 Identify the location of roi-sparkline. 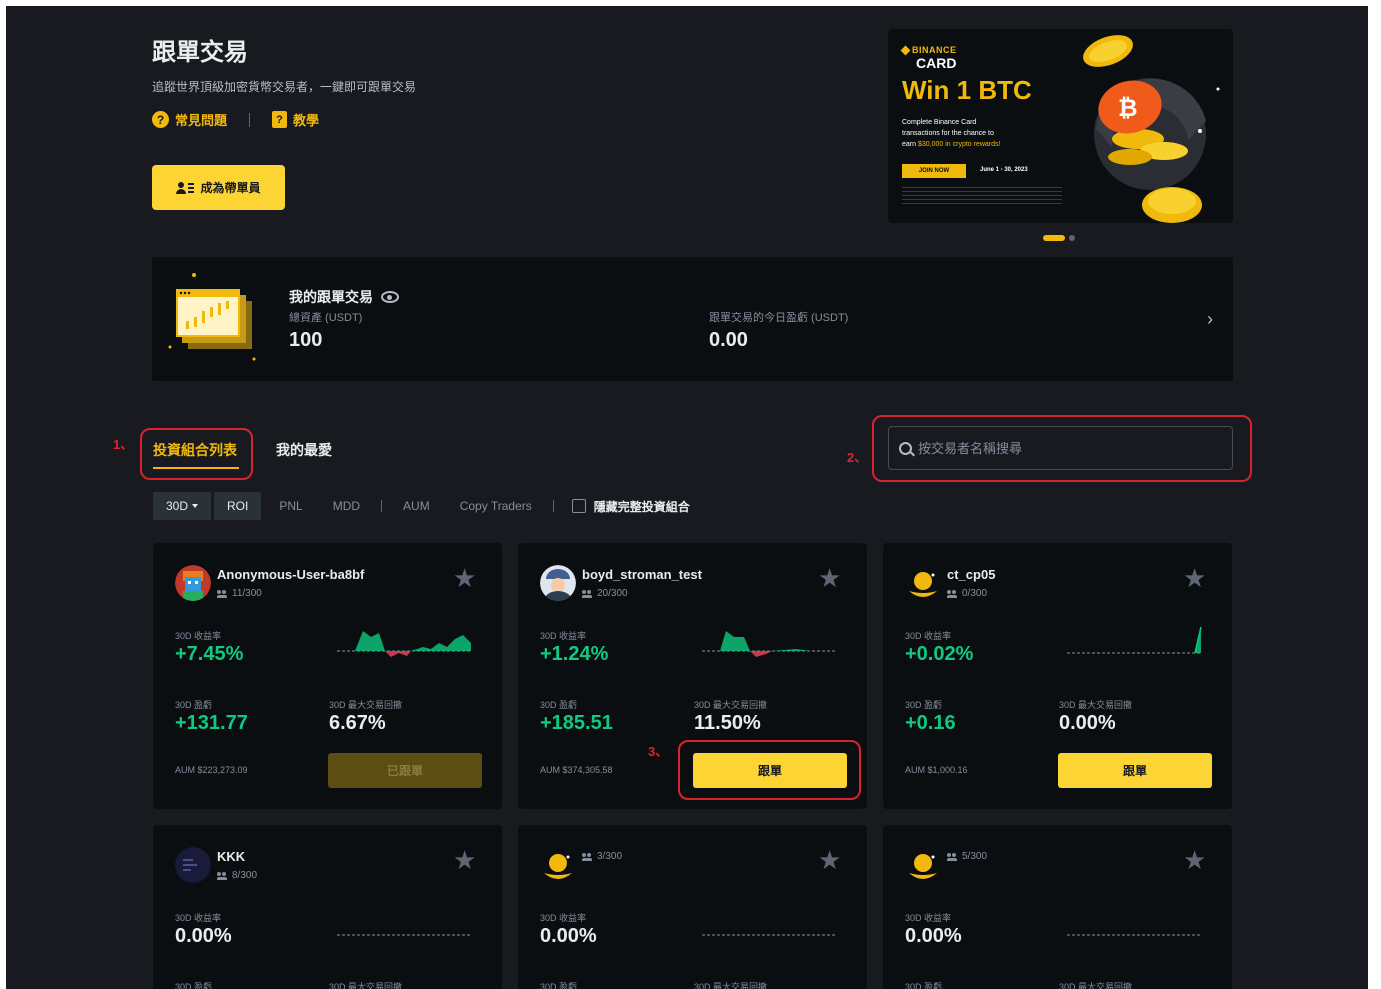
(1134, 935).